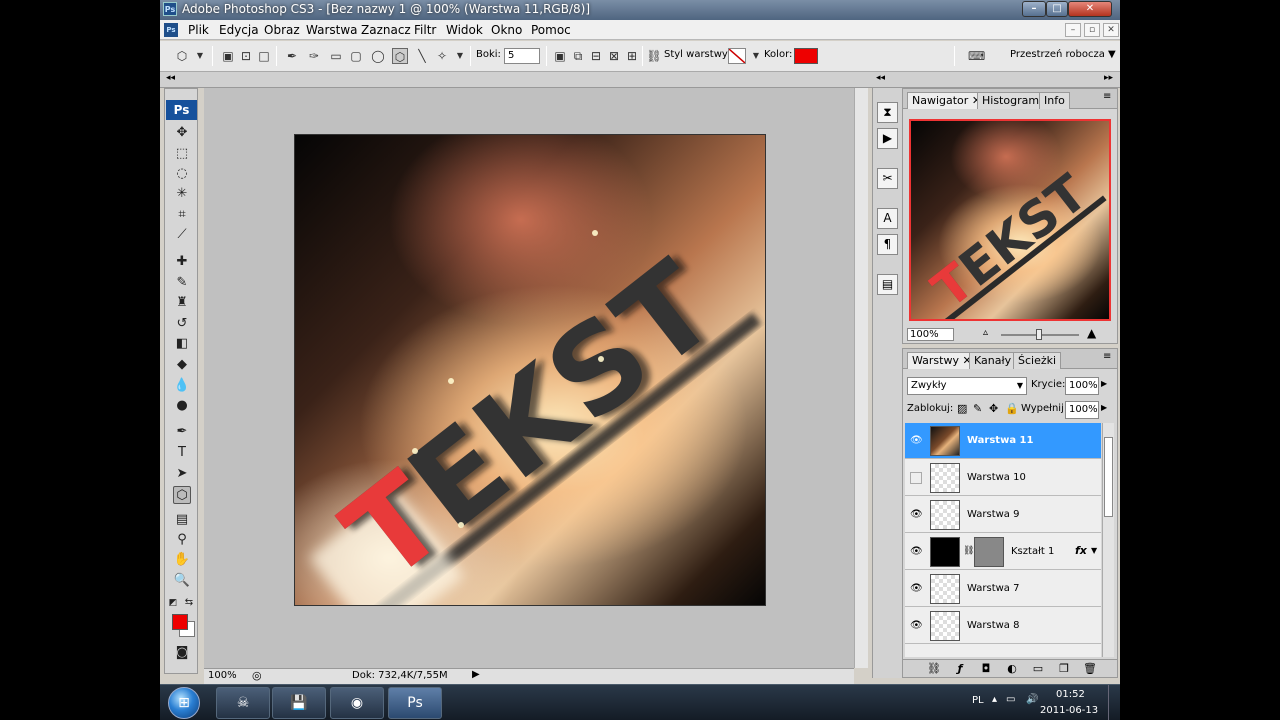  What do you see at coordinates (806, 56) in the screenshot?
I see `color-swatch` at bounding box center [806, 56].